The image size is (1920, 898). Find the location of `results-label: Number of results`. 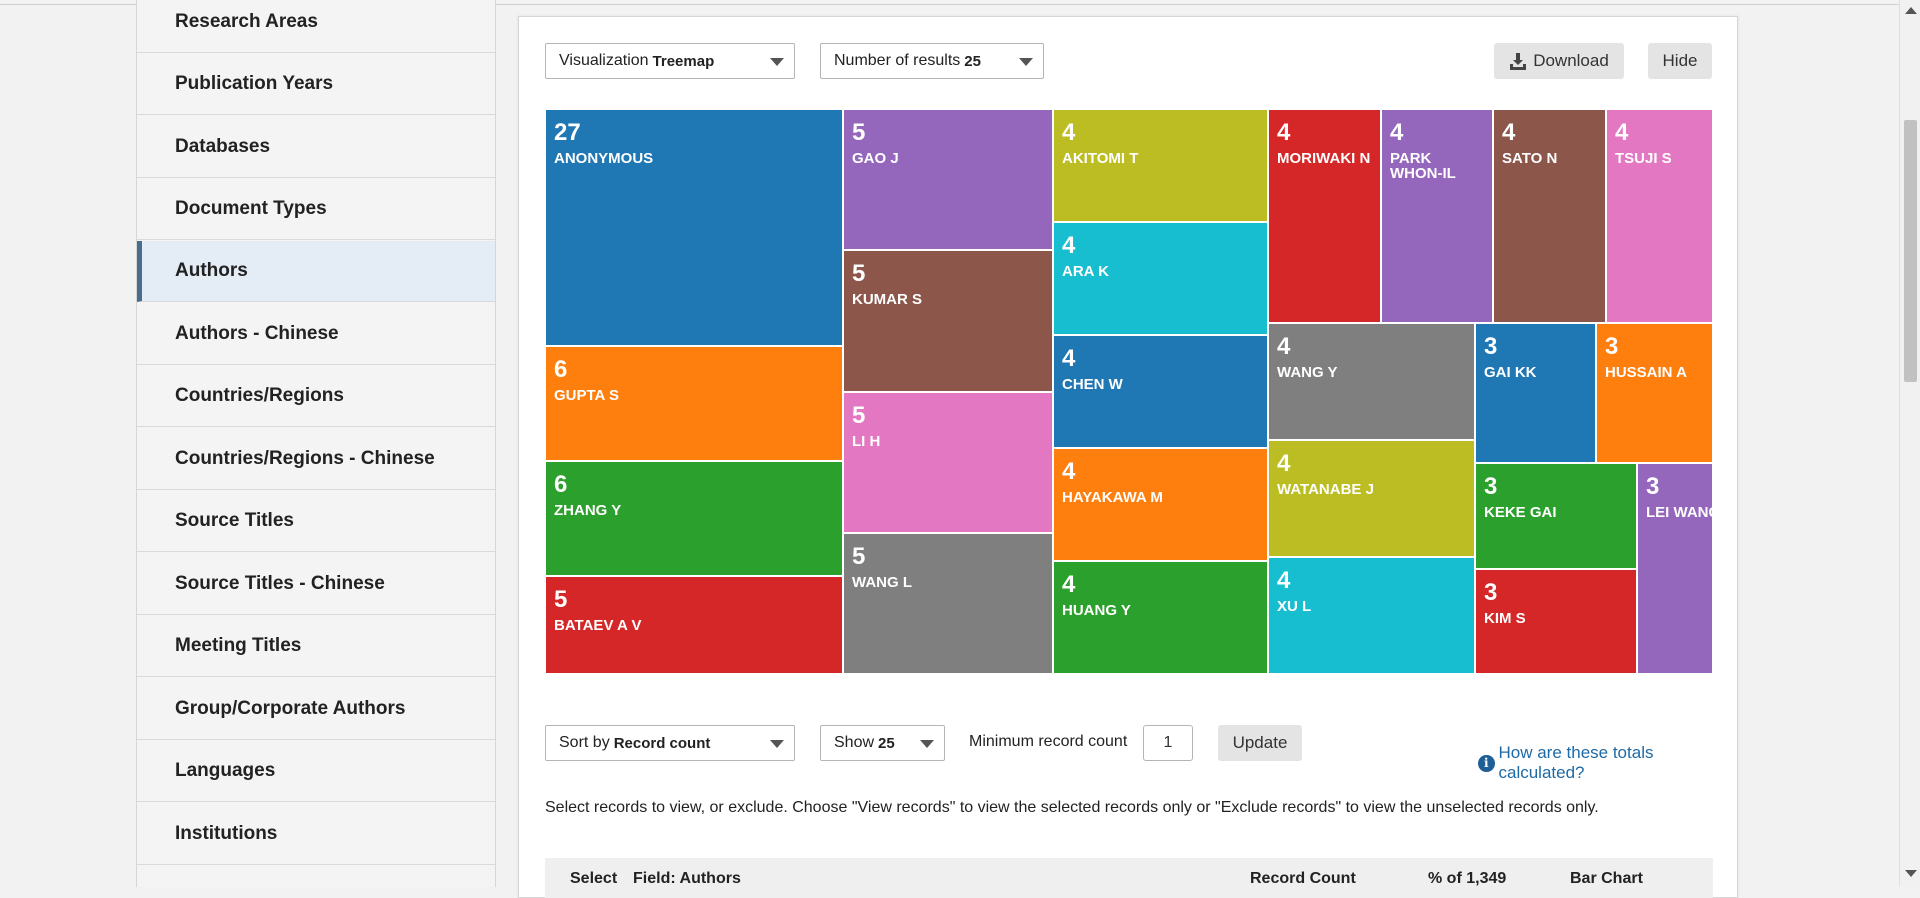

results-label: Number of results is located at coordinates (897, 60).